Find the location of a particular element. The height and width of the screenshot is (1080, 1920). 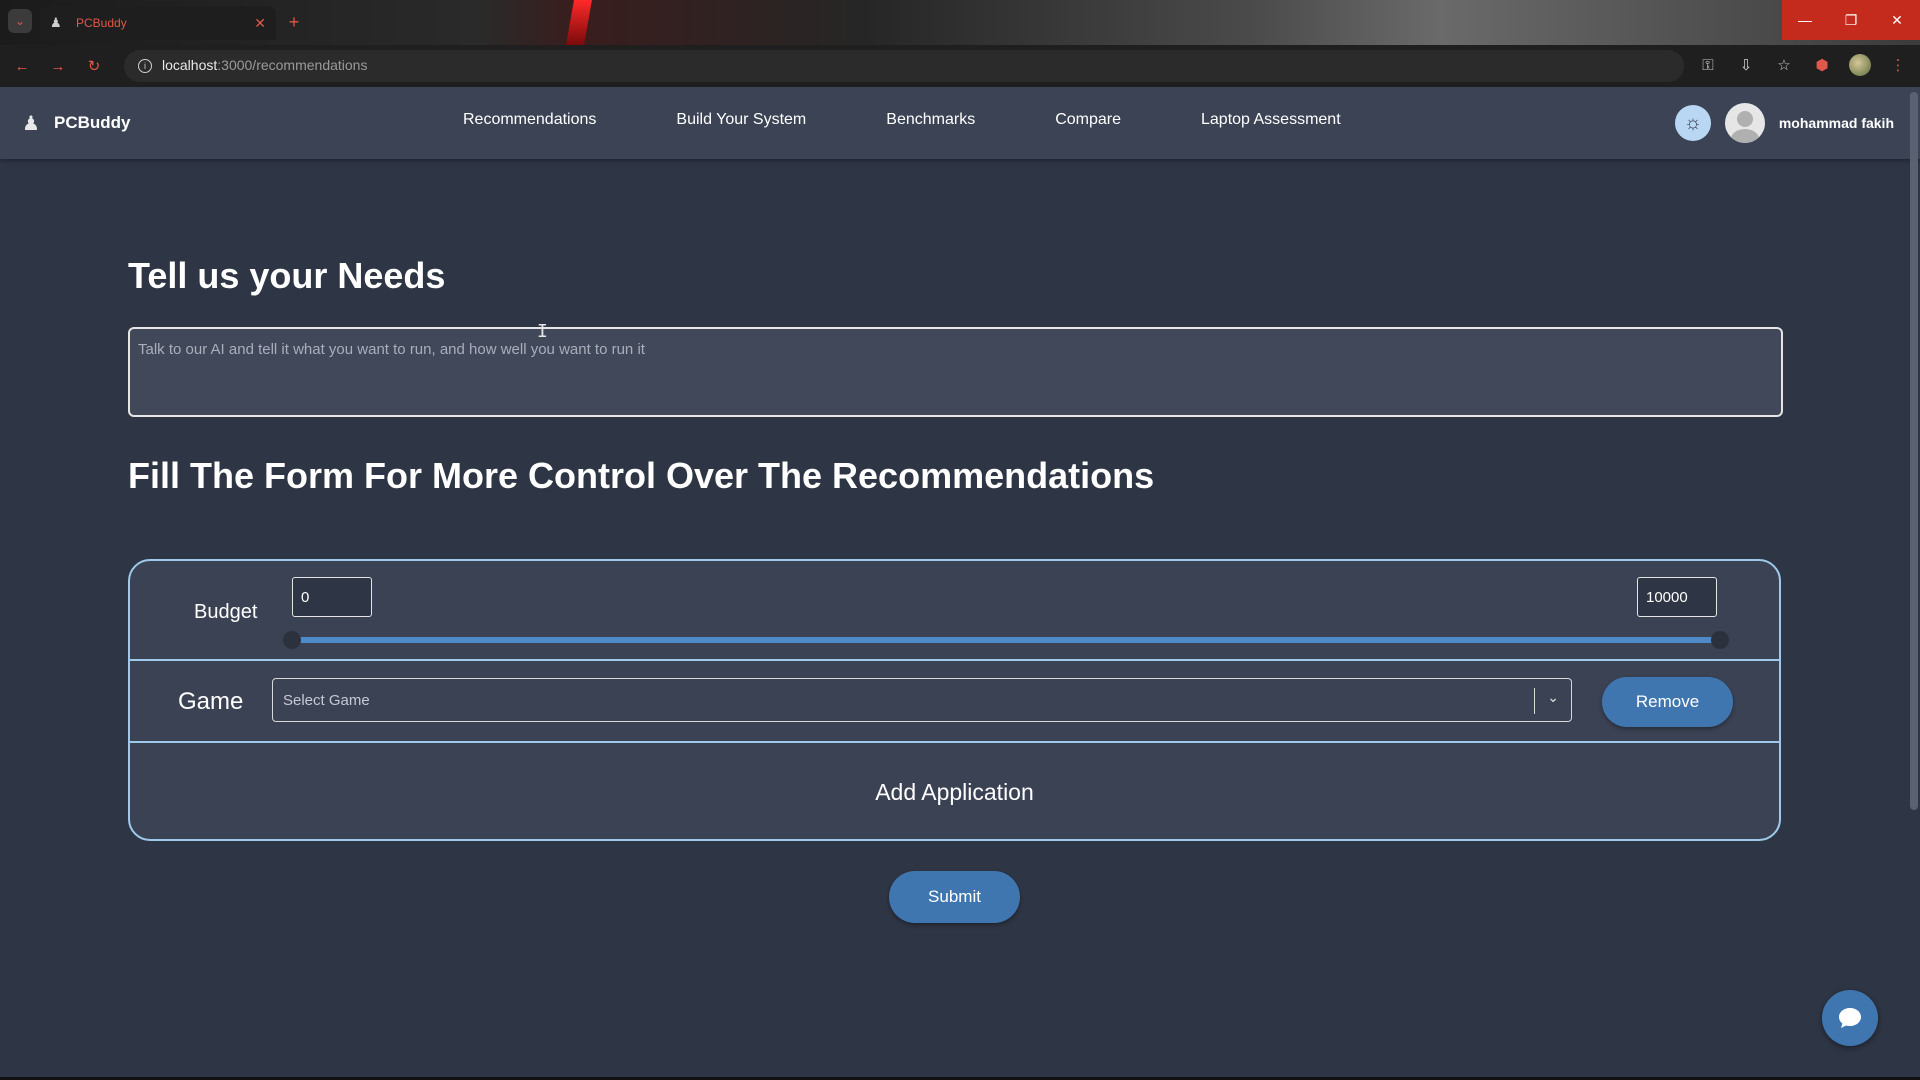

game-row: Game Select Game ⌄ Remove is located at coordinates (954, 702).